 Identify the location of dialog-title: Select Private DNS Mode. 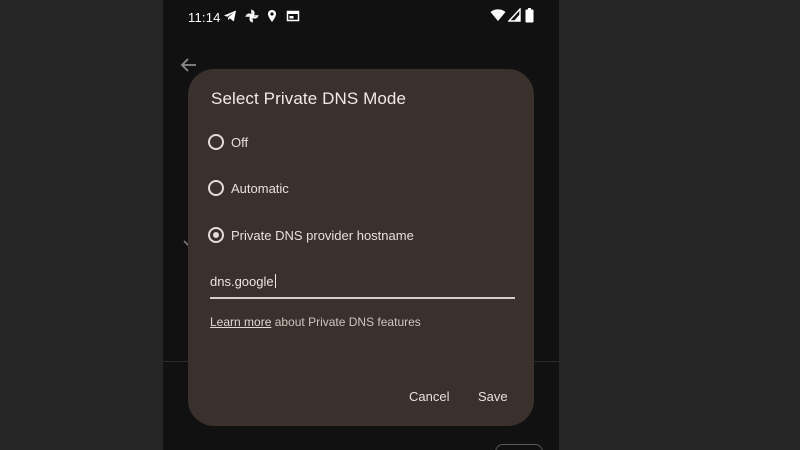
(309, 98).